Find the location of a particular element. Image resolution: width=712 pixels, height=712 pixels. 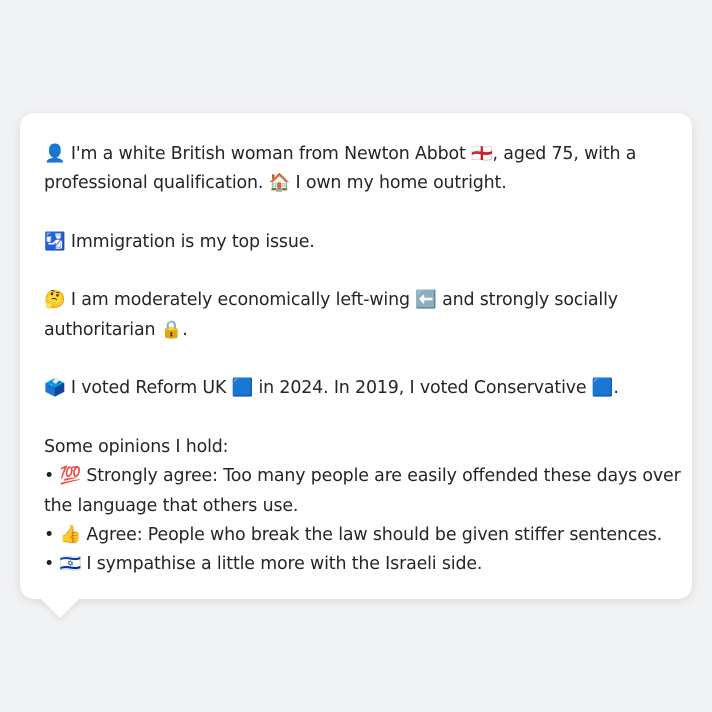

opinion-item-continued: the language that others use. is located at coordinates (171, 505).